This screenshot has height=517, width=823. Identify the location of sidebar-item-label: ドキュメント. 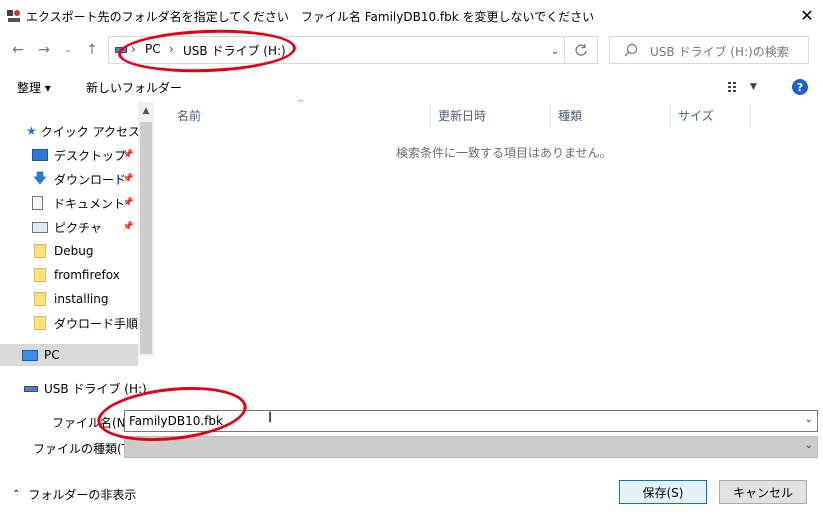
(89, 203).